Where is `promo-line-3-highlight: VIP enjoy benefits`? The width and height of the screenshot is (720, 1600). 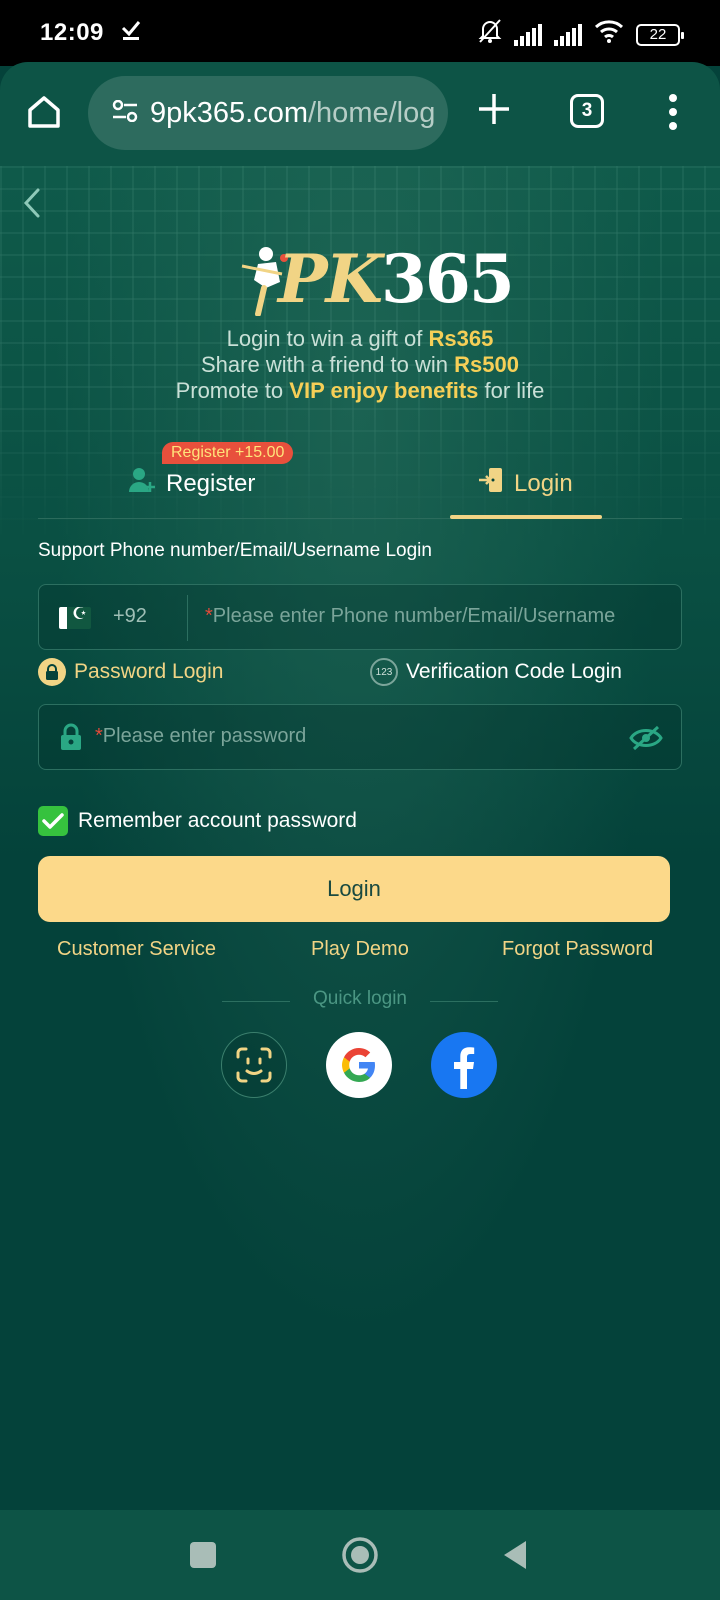 promo-line-3-highlight: VIP enjoy benefits is located at coordinates (384, 390).